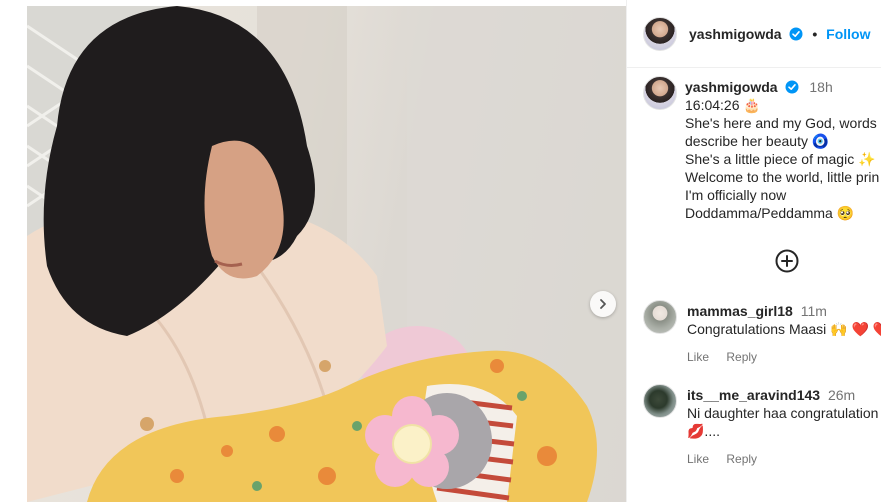 The height and width of the screenshot is (502, 881). I want to click on author-avatar, so click(660, 33).